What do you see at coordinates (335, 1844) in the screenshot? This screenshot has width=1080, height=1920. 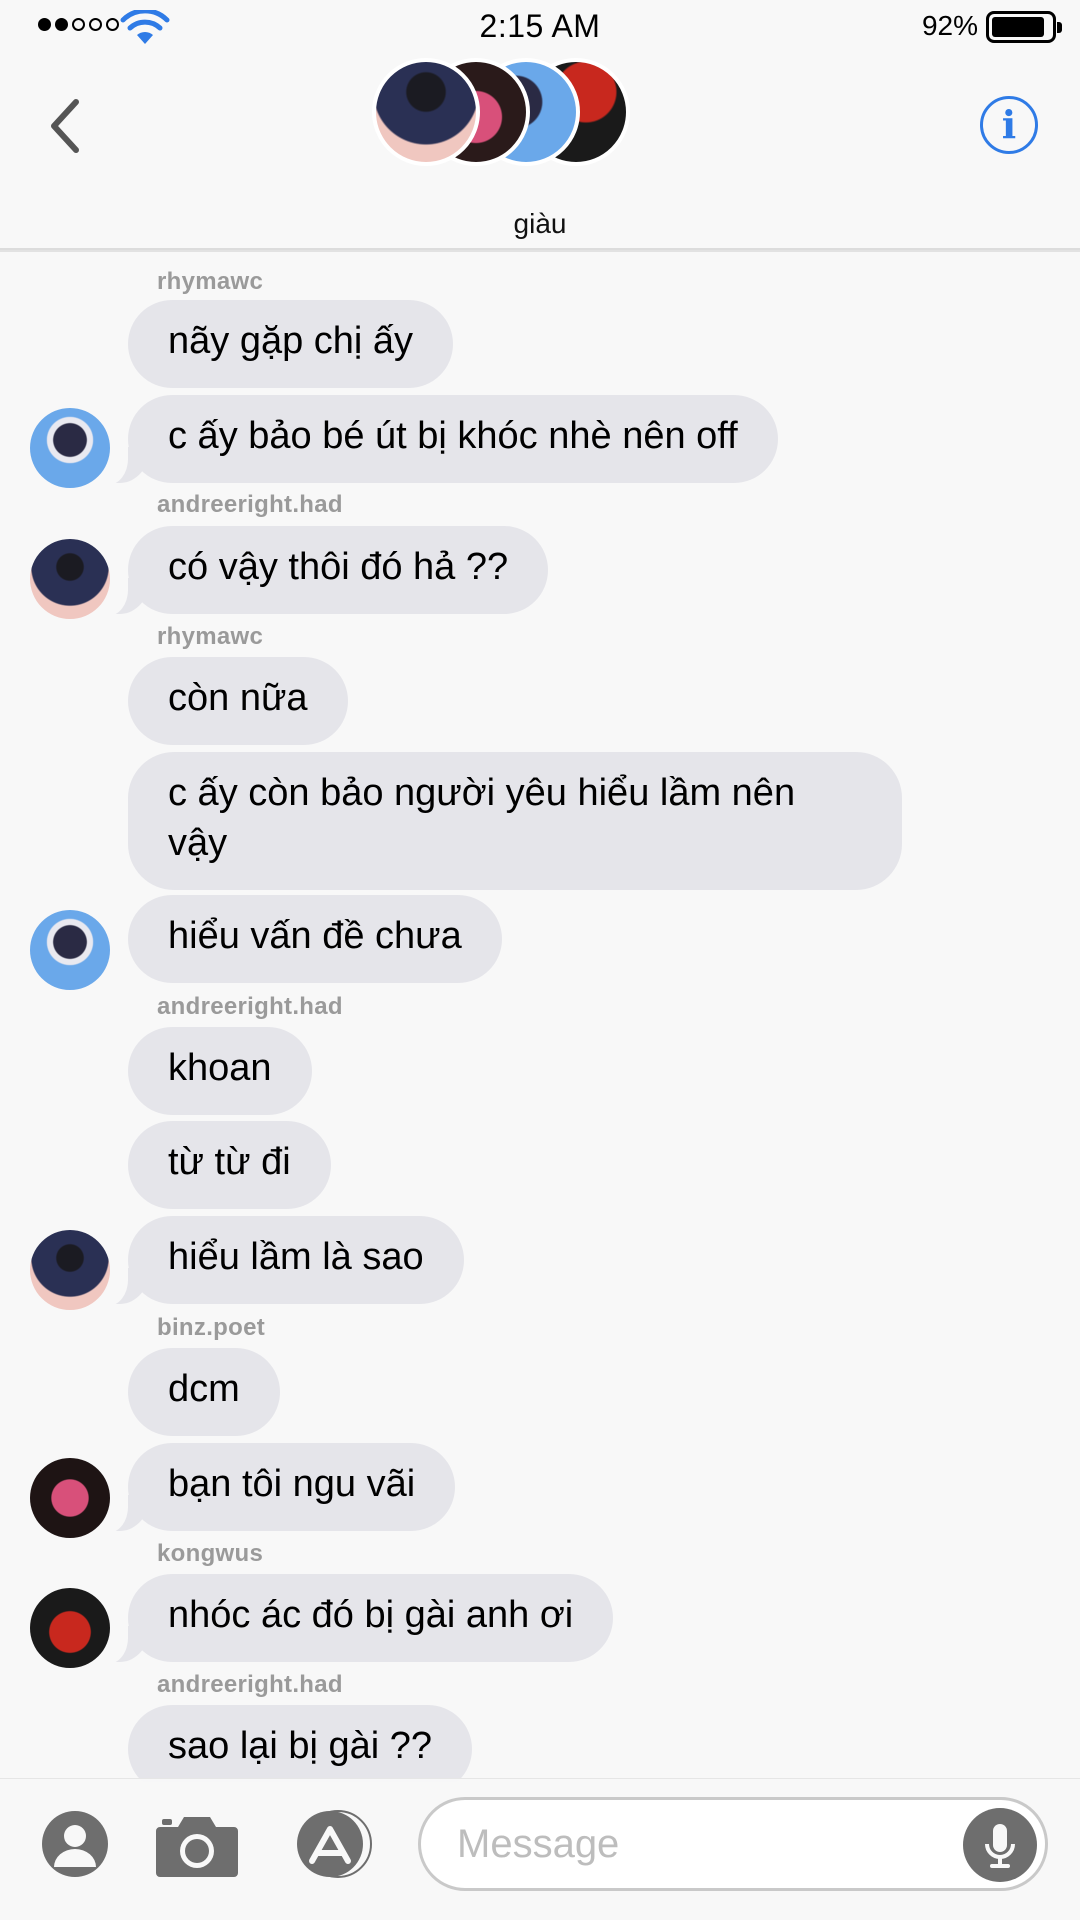 I see `app-store-icon` at bounding box center [335, 1844].